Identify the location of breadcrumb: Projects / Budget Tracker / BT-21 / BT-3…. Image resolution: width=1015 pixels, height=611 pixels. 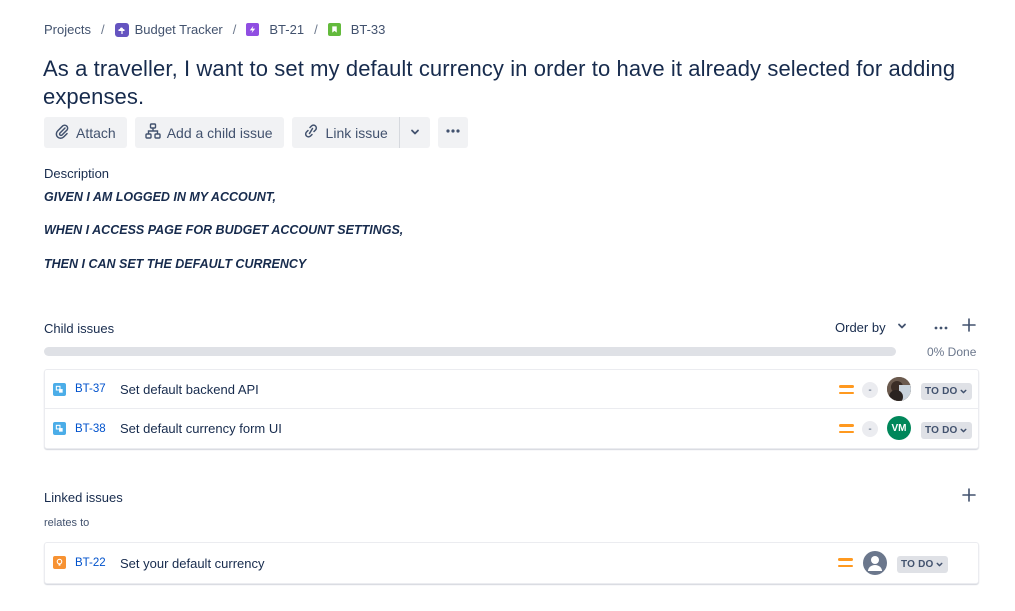
(214, 29).